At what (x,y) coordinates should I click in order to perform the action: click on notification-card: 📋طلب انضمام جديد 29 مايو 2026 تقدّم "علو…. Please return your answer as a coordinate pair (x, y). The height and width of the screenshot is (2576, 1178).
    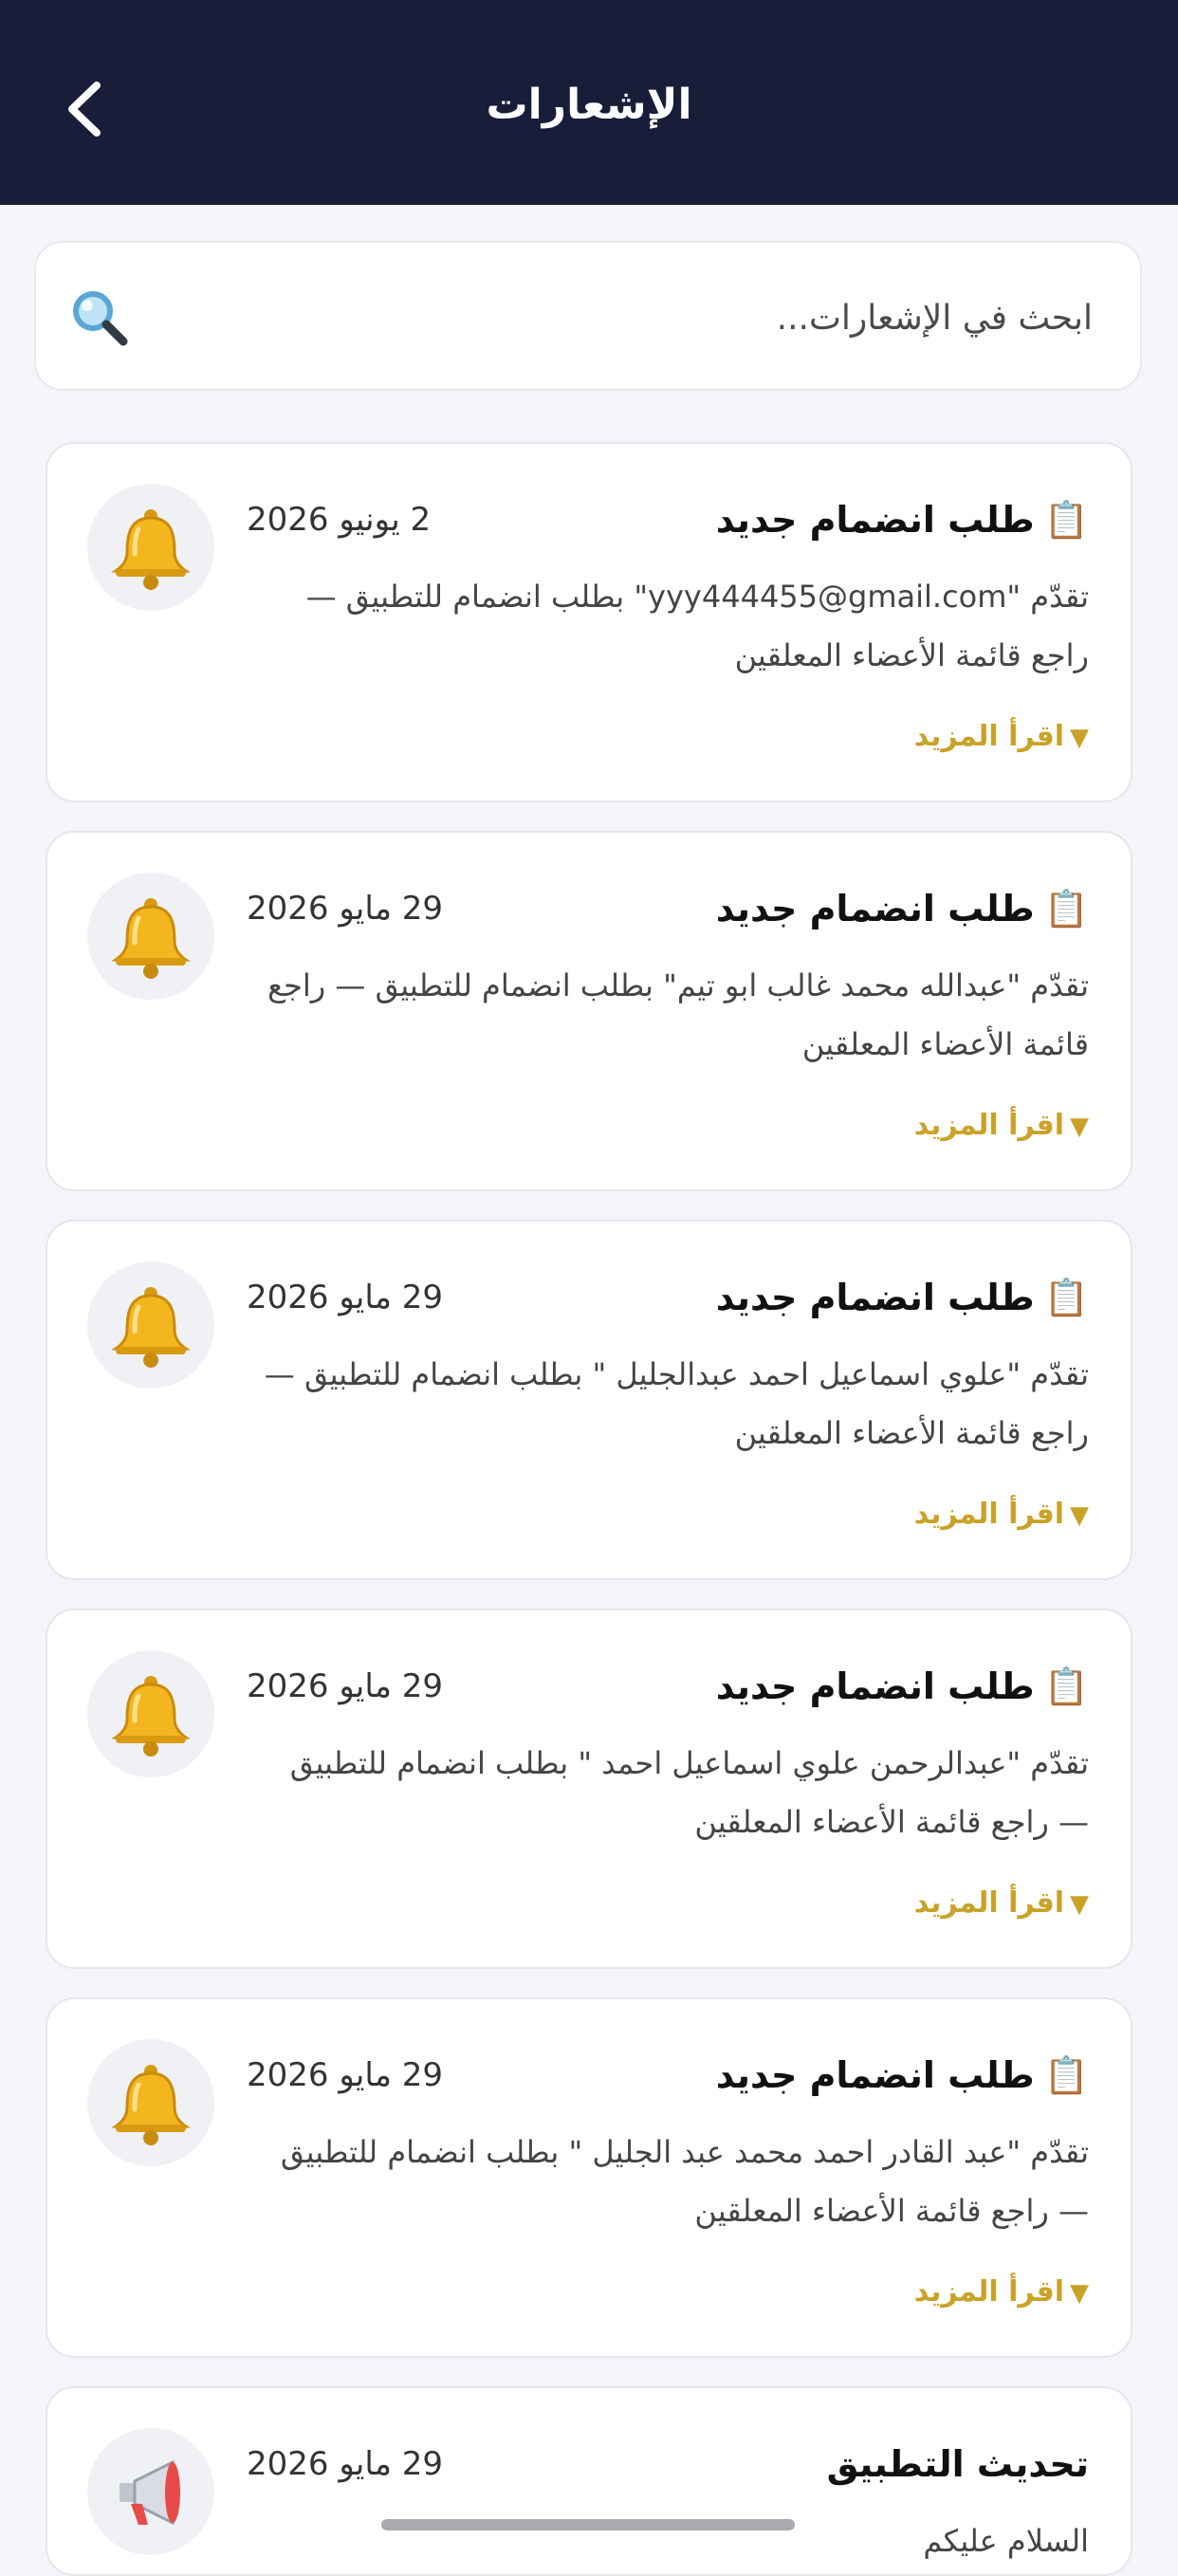
    Looking at the image, I should click on (589, 1400).